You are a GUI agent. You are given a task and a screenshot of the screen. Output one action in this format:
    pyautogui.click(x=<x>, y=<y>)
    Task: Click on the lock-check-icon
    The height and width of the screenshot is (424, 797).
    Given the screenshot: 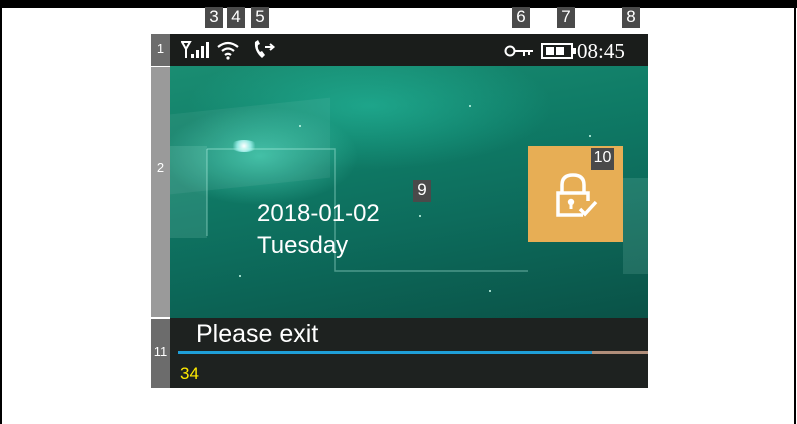 What is the action you would take?
    pyautogui.click(x=577, y=195)
    